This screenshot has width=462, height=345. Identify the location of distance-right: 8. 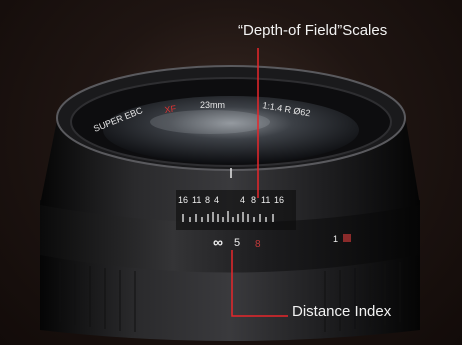
(258, 244).